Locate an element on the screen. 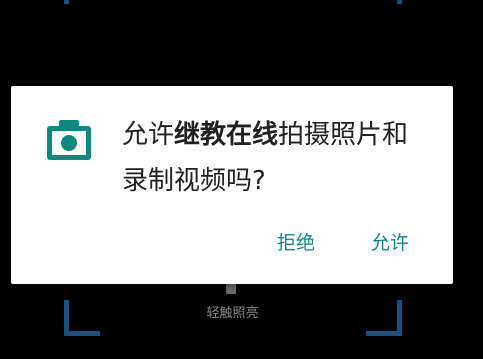  flash-hint-label: 轻触照亮 is located at coordinates (241, 311).